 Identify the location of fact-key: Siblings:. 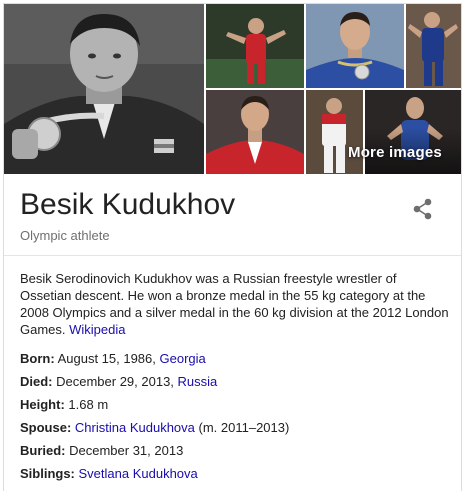
(47, 473).